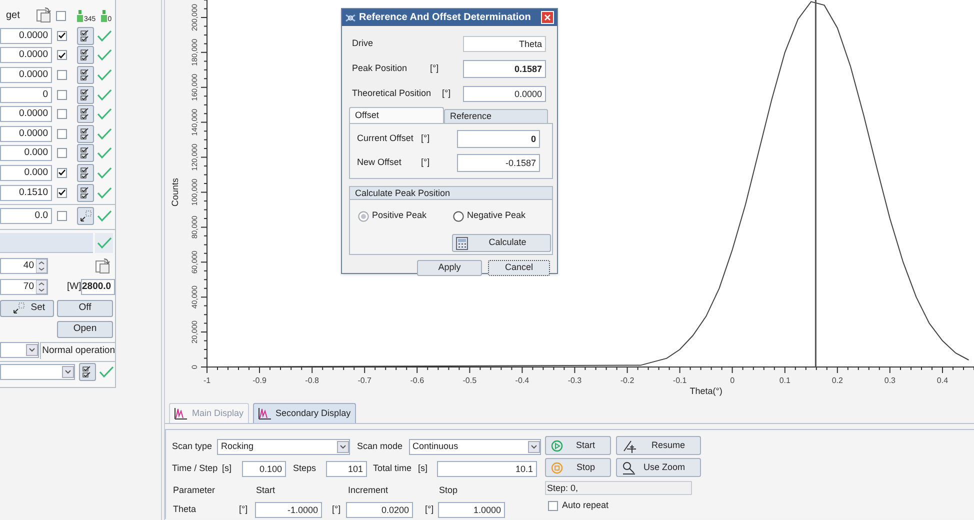 The image size is (974, 520). I want to click on x-tick-label: -0.8, so click(312, 380).